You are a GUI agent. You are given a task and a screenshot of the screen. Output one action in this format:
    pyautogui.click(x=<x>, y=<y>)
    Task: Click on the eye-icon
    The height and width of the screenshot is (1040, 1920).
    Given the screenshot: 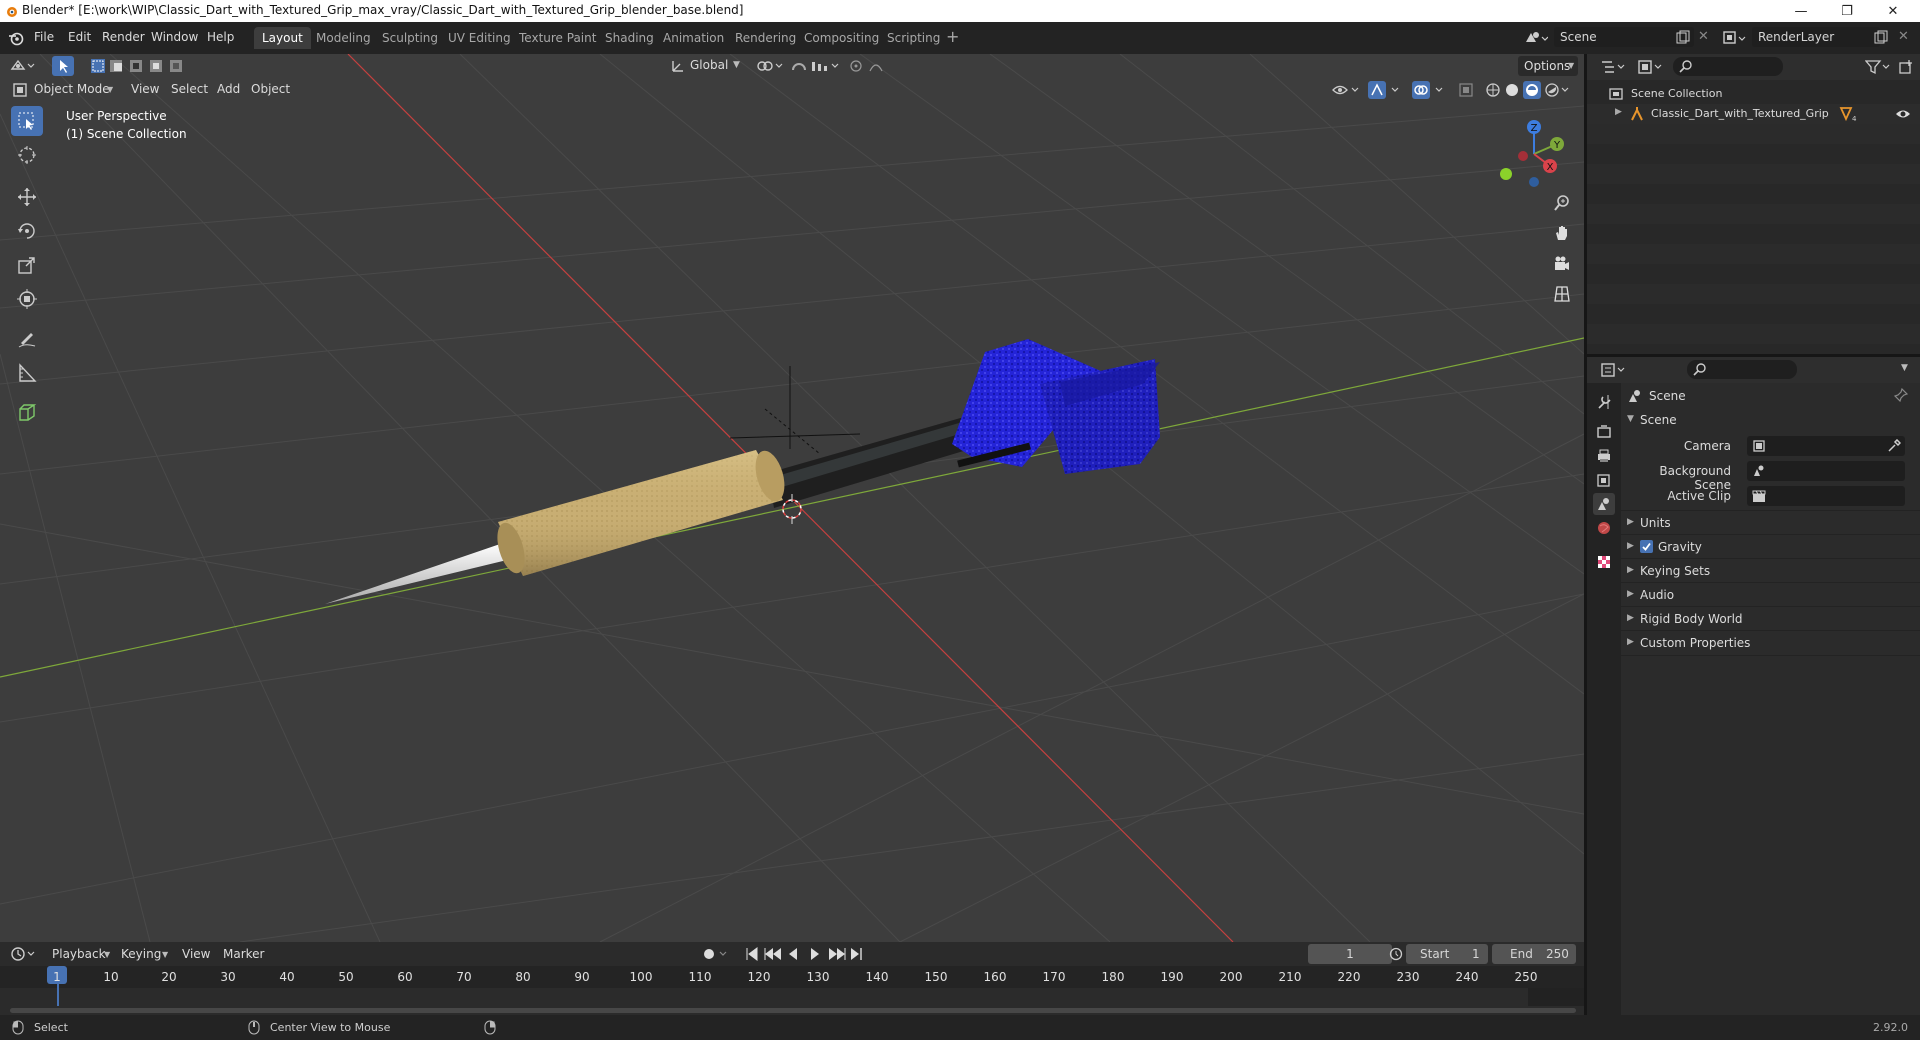 What is the action you would take?
    pyautogui.click(x=1903, y=114)
    